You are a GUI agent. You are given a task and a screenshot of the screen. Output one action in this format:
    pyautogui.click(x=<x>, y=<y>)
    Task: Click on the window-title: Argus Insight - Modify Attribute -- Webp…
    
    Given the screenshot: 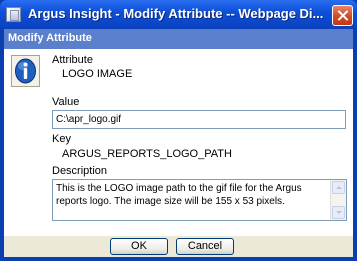 What is the action you would take?
    pyautogui.click(x=176, y=13)
    